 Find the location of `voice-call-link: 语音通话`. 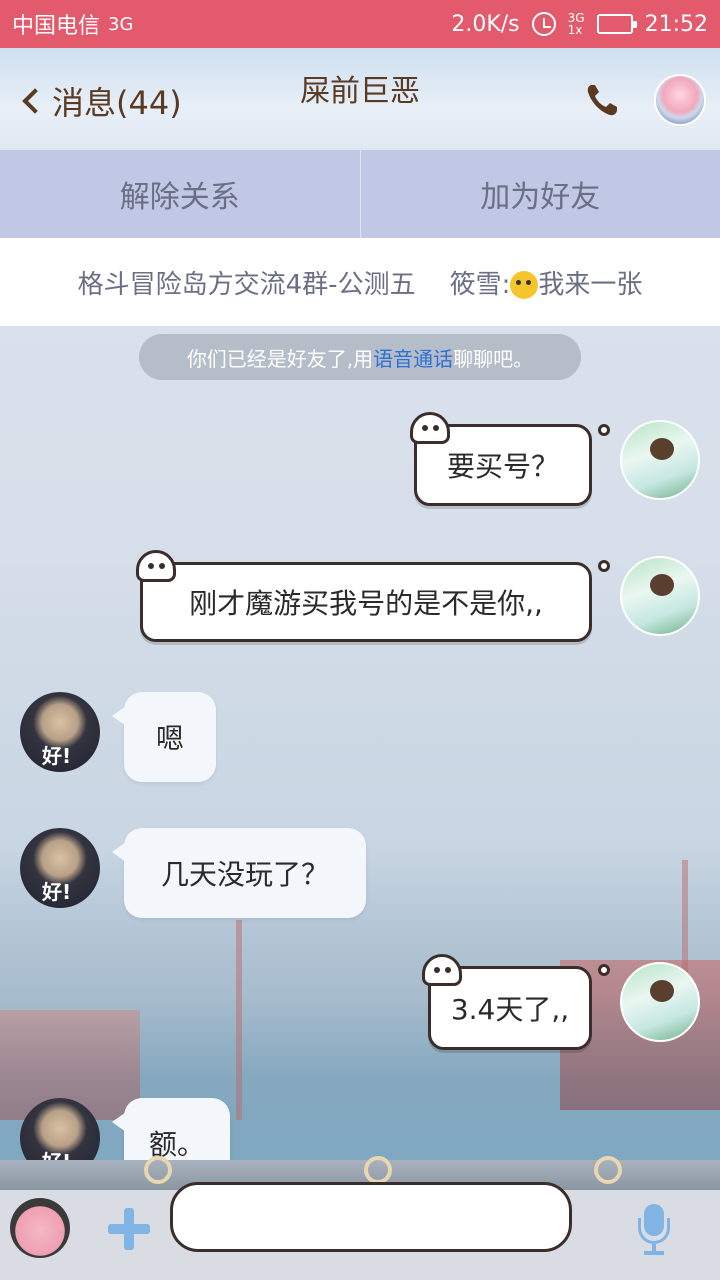

voice-call-link: 语音通话 is located at coordinates (413, 357).